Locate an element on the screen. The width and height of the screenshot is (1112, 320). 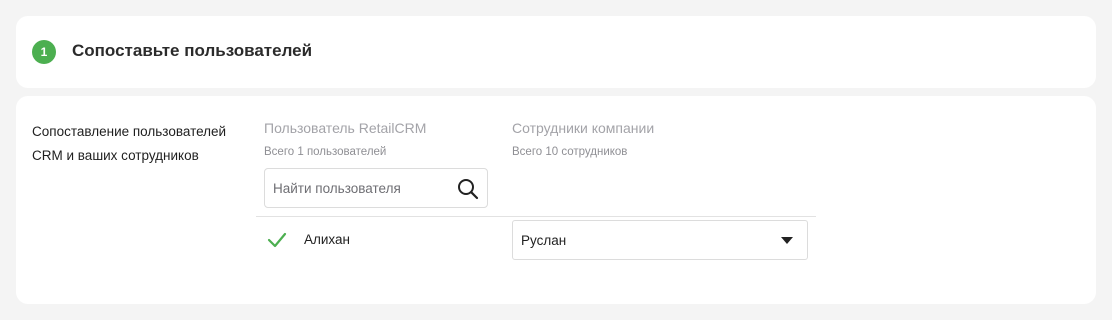
check-icon is located at coordinates (277, 240).